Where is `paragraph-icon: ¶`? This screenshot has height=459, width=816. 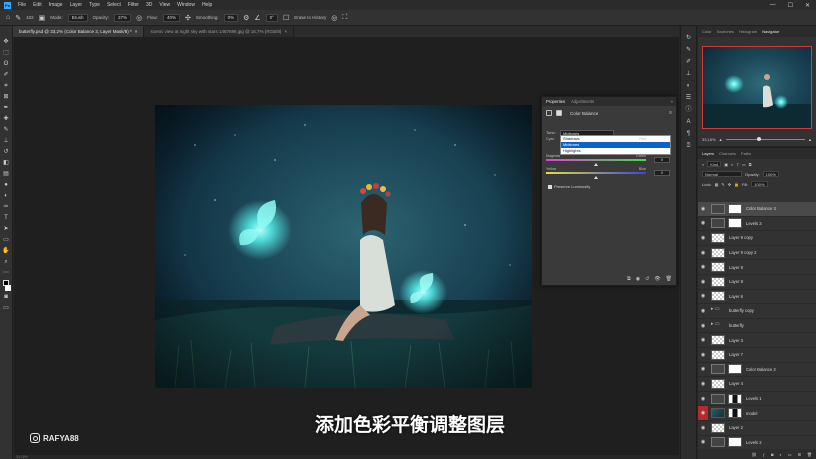 paragraph-icon: ¶ is located at coordinates (688, 134).